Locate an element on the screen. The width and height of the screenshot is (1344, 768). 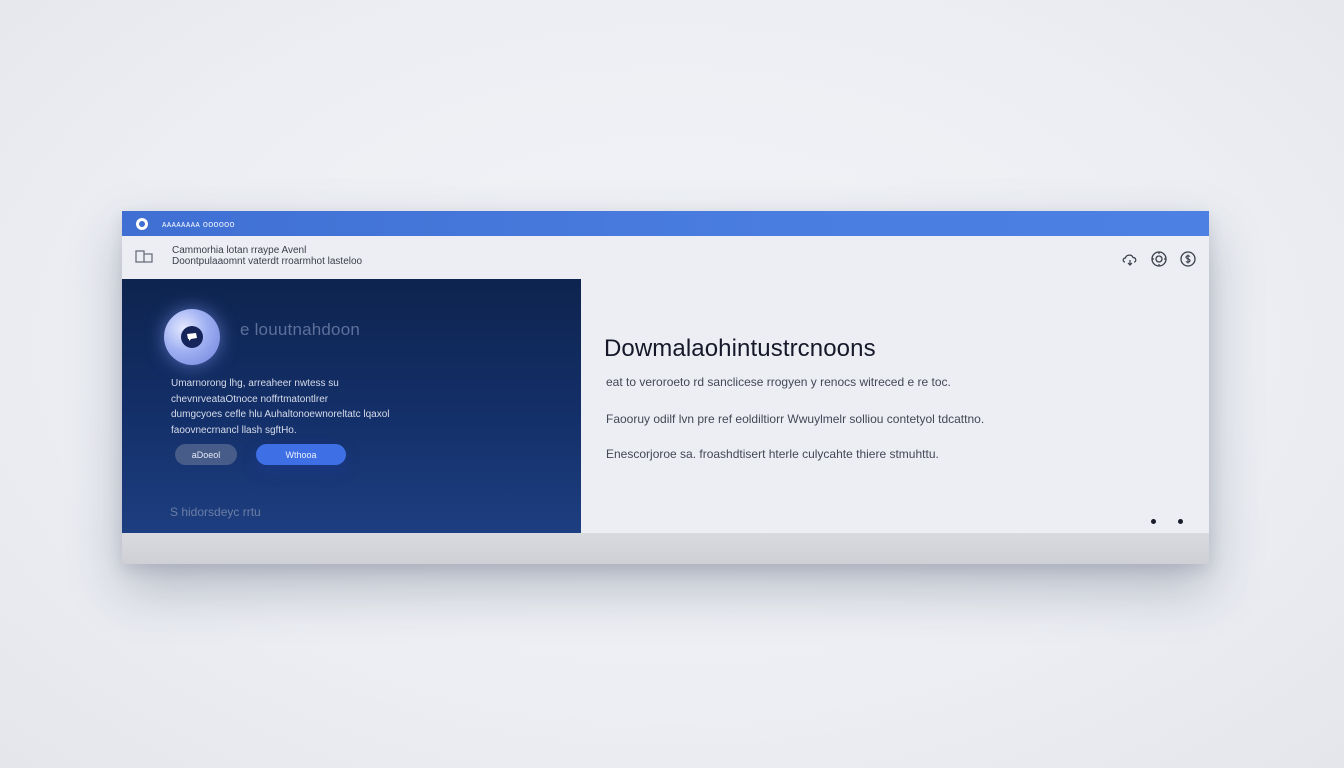
chat-bubble-icon is located at coordinates (192, 337).